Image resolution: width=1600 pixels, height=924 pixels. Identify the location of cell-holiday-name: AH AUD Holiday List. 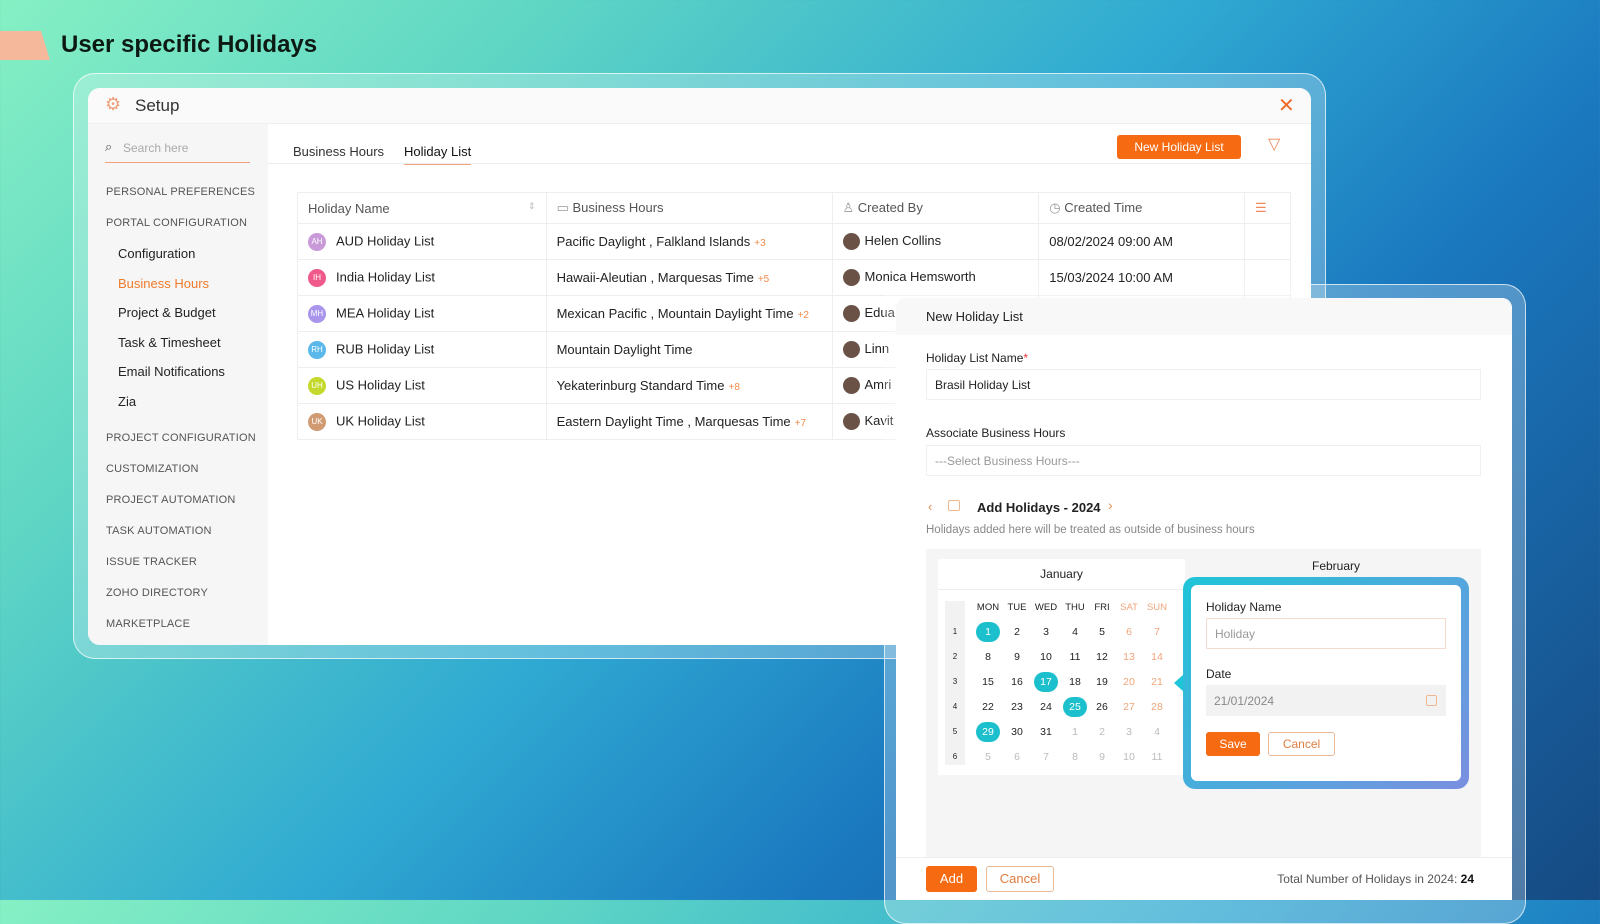
(422, 241).